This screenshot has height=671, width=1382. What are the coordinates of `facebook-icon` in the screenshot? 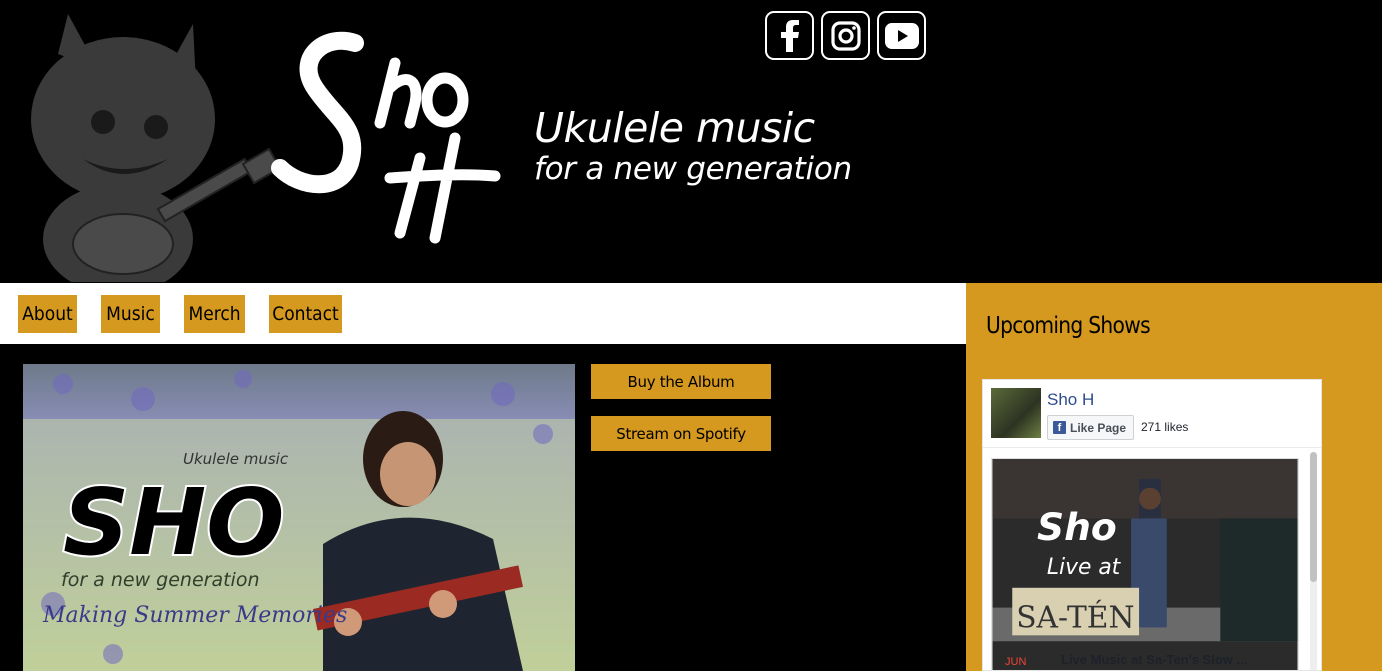 It's located at (789, 35).